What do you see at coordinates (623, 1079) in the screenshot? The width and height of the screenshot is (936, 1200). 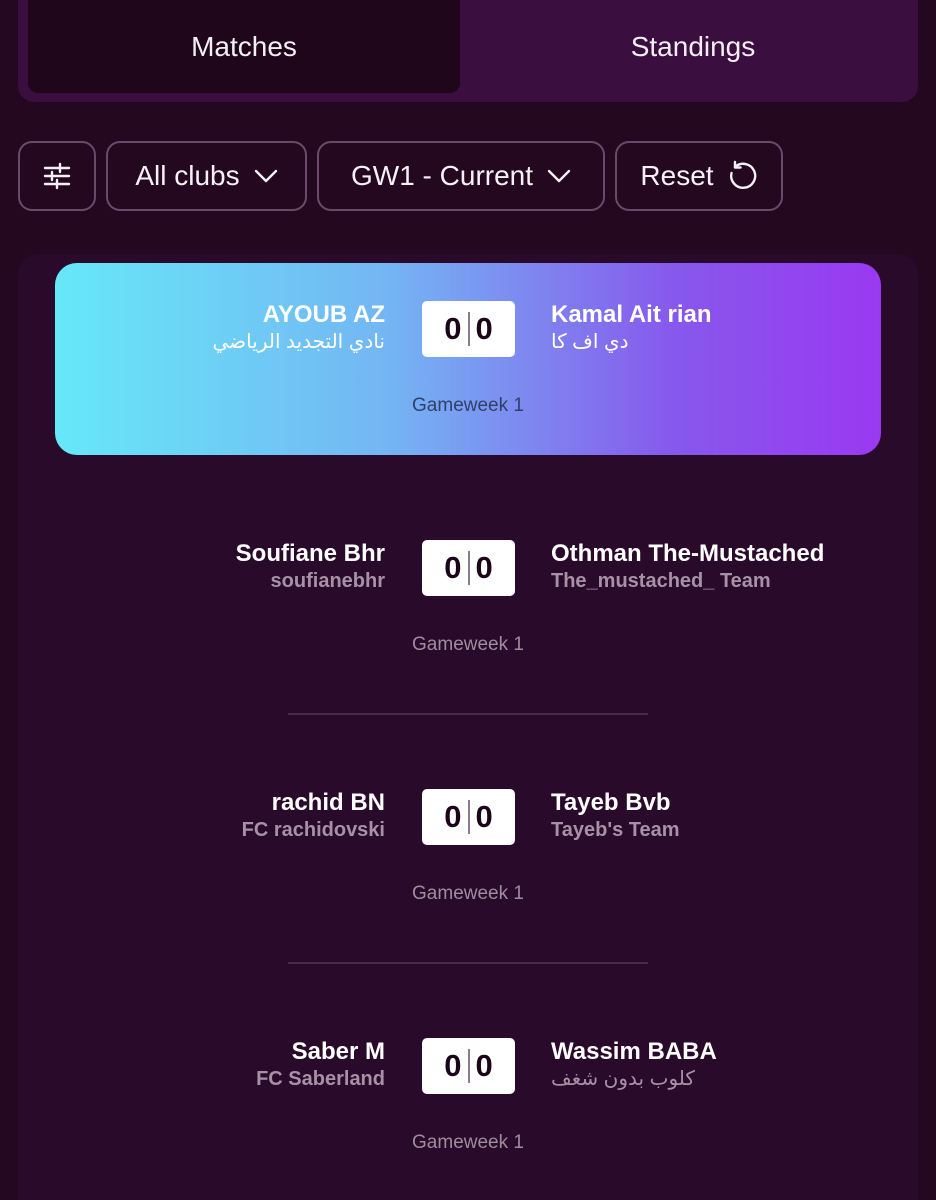 I see `away-team-name: كلوب بدون شغف` at bounding box center [623, 1079].